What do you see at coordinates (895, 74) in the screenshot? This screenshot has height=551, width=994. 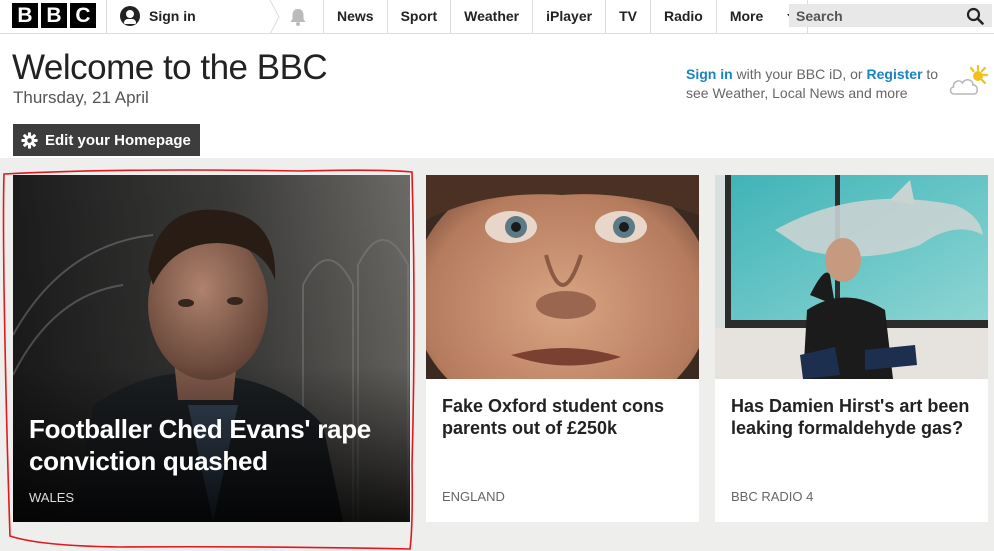 I see `promo-register-link: Register` at bounding box center [895, 74].